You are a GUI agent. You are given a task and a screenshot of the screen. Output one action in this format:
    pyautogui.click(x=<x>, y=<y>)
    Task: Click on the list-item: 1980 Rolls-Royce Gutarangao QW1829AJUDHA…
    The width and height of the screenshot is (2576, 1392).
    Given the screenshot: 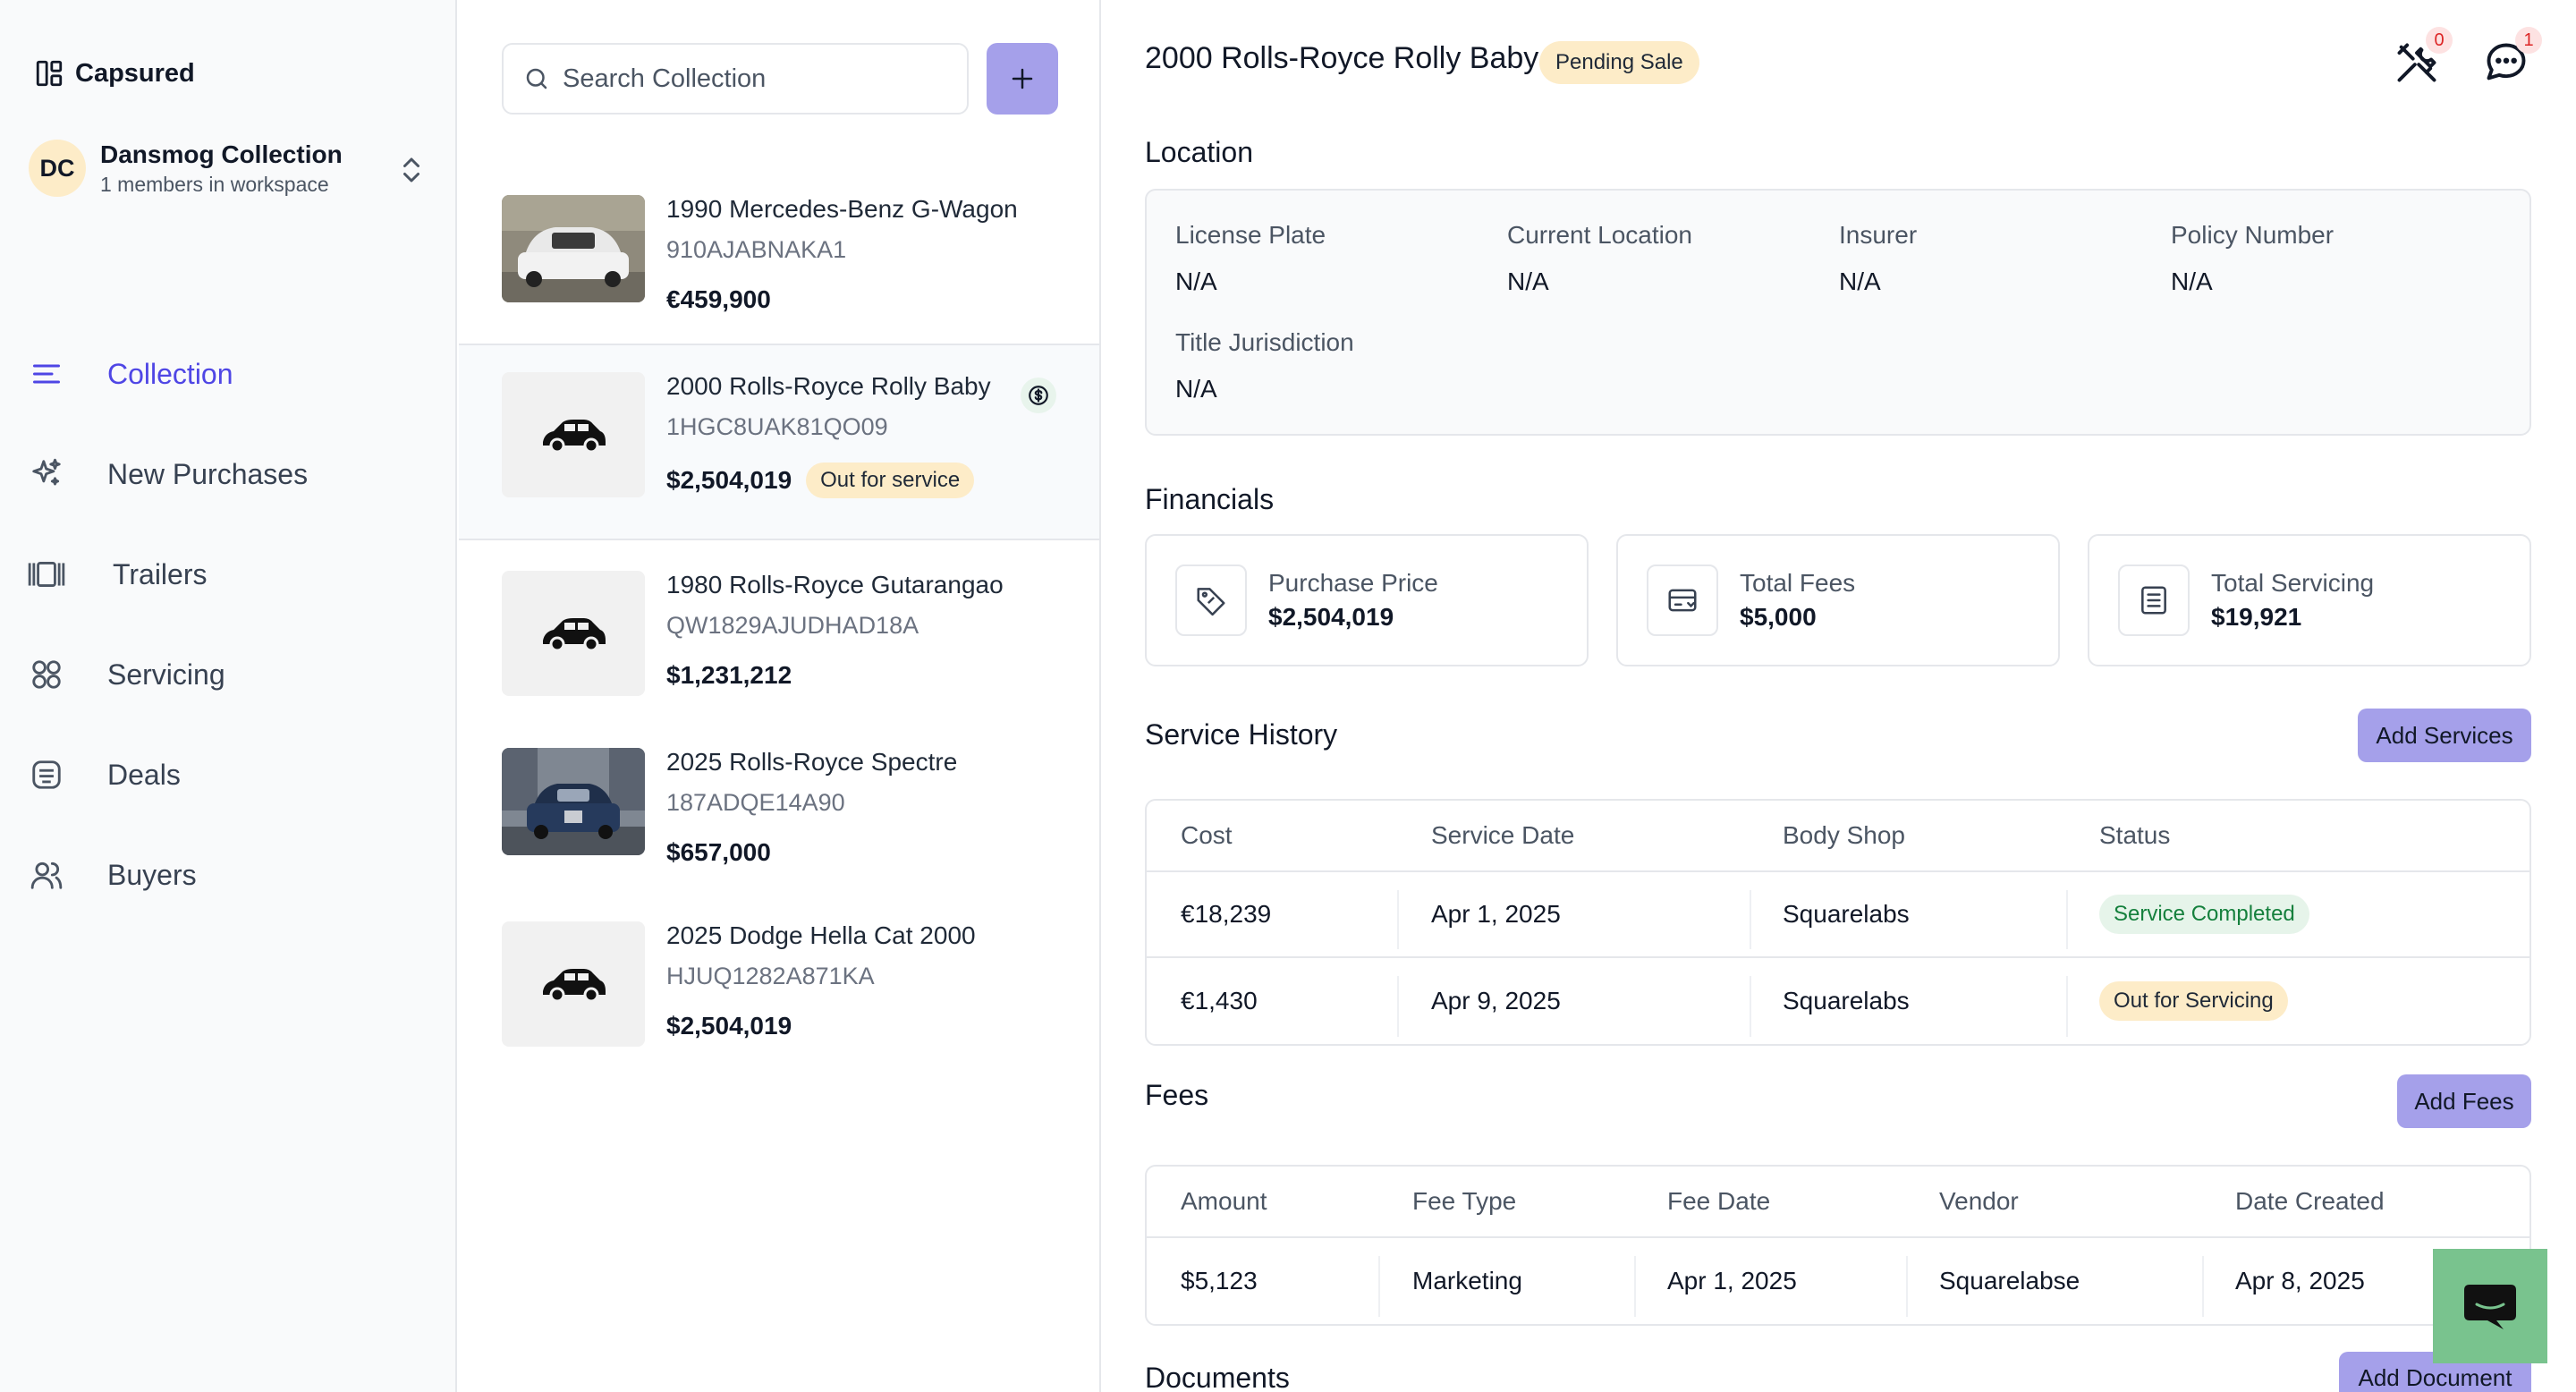 What is the action you would take?
    pyautogui.click(x=779, y=635)
    